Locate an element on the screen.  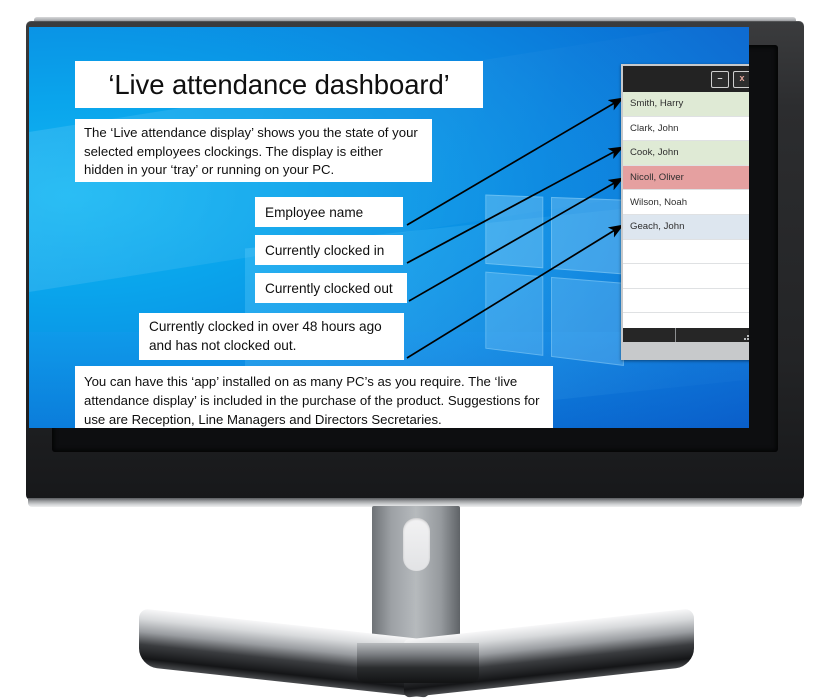
close-button: x is located at coordinates (741, 79).